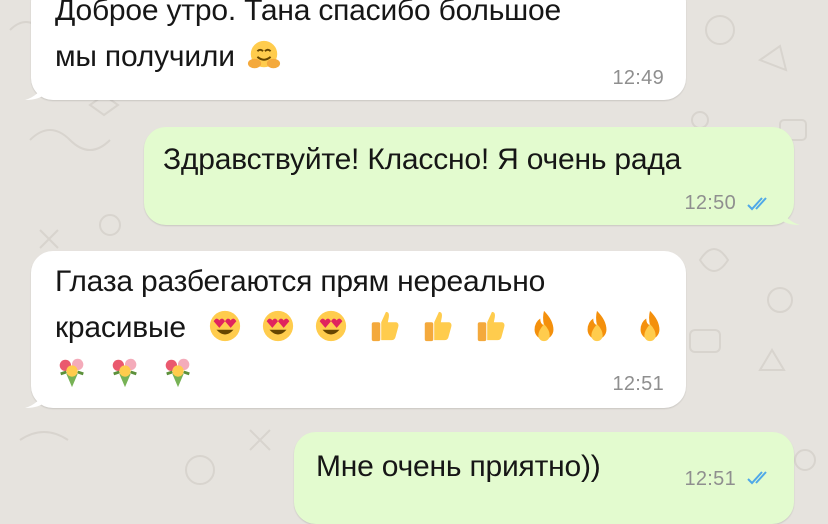  I want to click on message-line: Доброе утро. Тана спасибо большое, so click(308, 13).